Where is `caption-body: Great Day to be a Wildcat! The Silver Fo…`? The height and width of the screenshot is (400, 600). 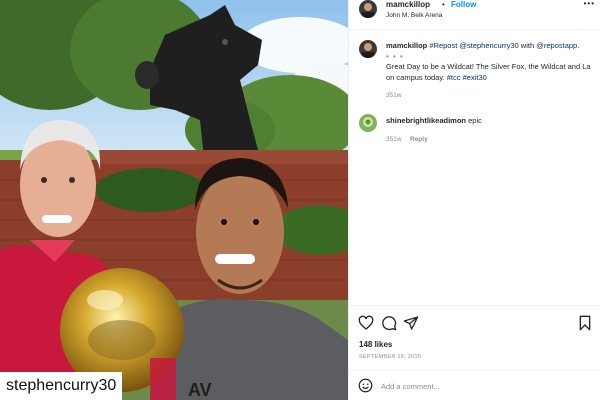
caption-body: Great Day to be a Wildcat! The Silver Fo… is located at coordinates (493, 72).